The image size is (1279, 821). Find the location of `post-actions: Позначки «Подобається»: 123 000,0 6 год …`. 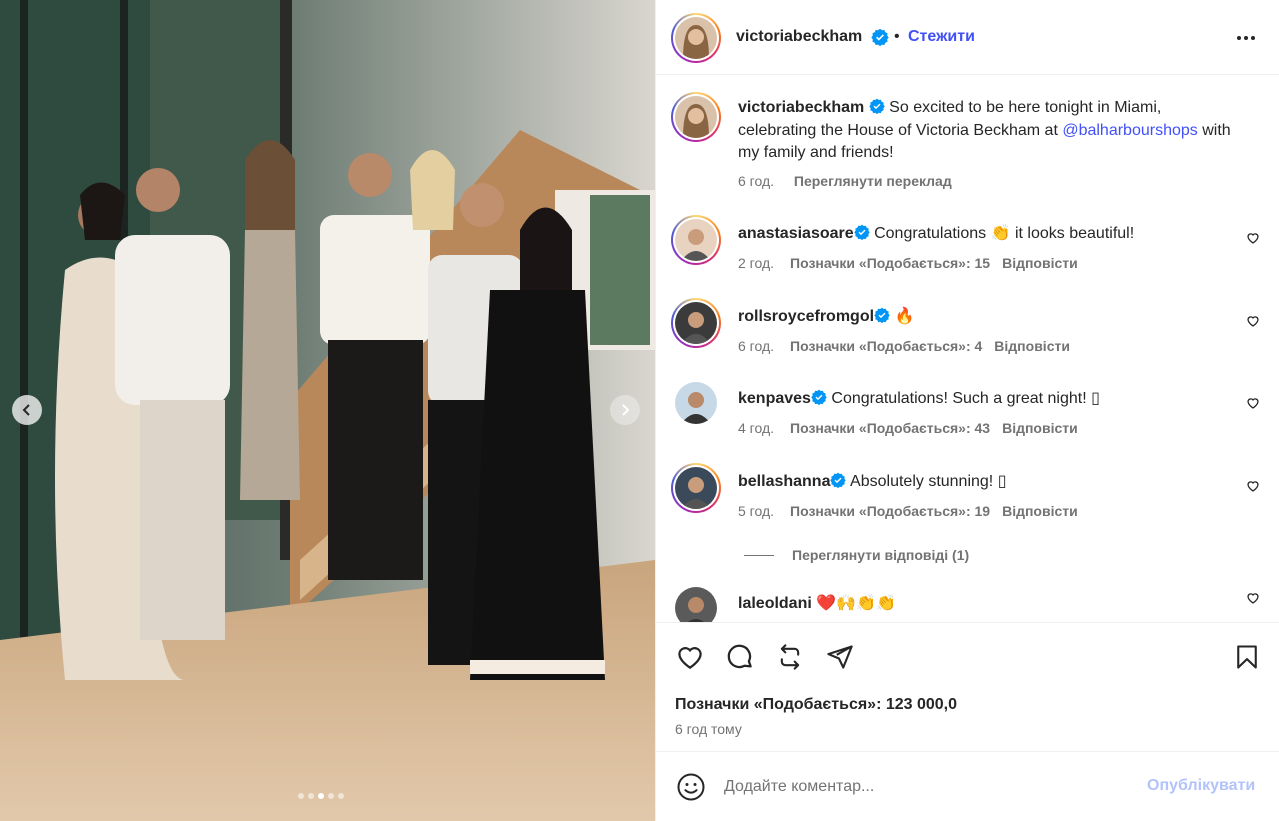

post-actions: Позначки «Подобається»: 123 000,0 6 год … is located at coordinates (967, 687).